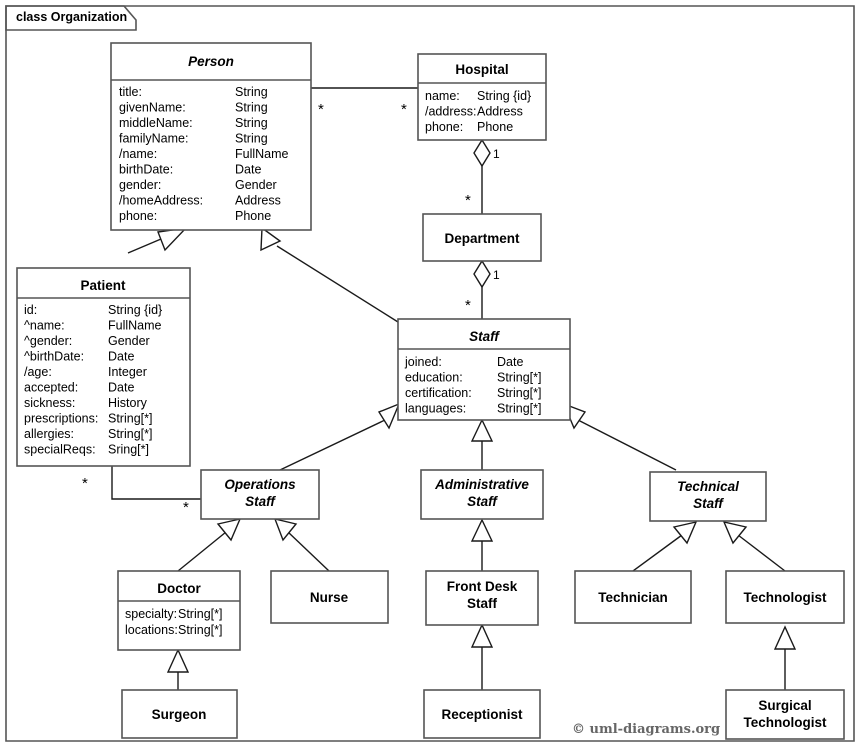  I want to click on class-box-technician: Technician, so click(633, 597).